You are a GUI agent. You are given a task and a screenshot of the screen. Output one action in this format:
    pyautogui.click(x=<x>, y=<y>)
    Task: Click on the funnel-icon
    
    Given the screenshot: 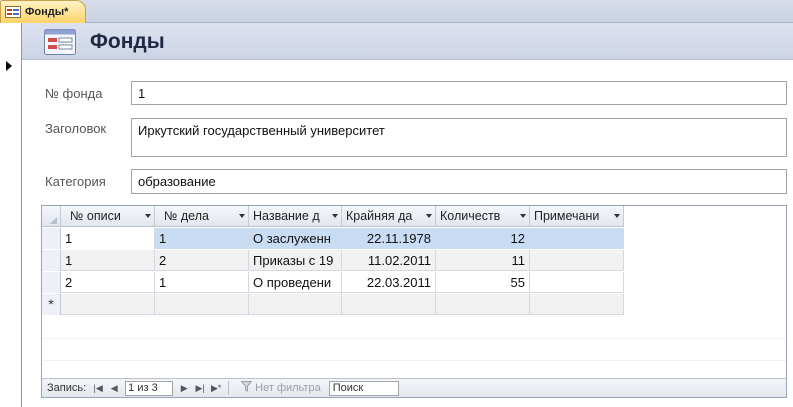 What is the action you would take?
    pyautogui.click(x=246, y=388)
    